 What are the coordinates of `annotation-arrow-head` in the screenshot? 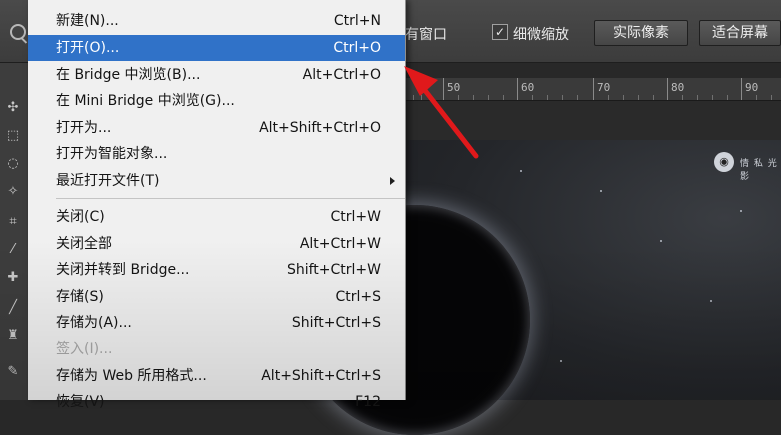 It's located at (421, 81).